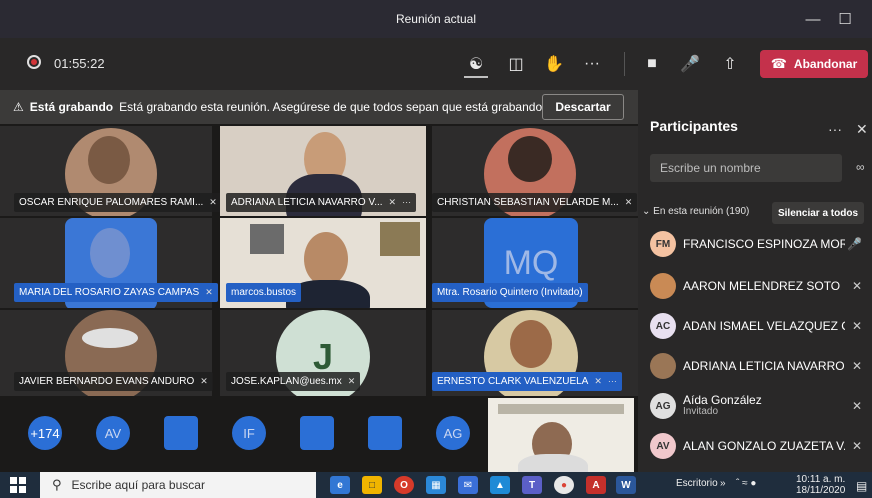  Describe the element at coordinates (778, 63) in the screenshot. I see `hang-up-icon: ☎` at that location.